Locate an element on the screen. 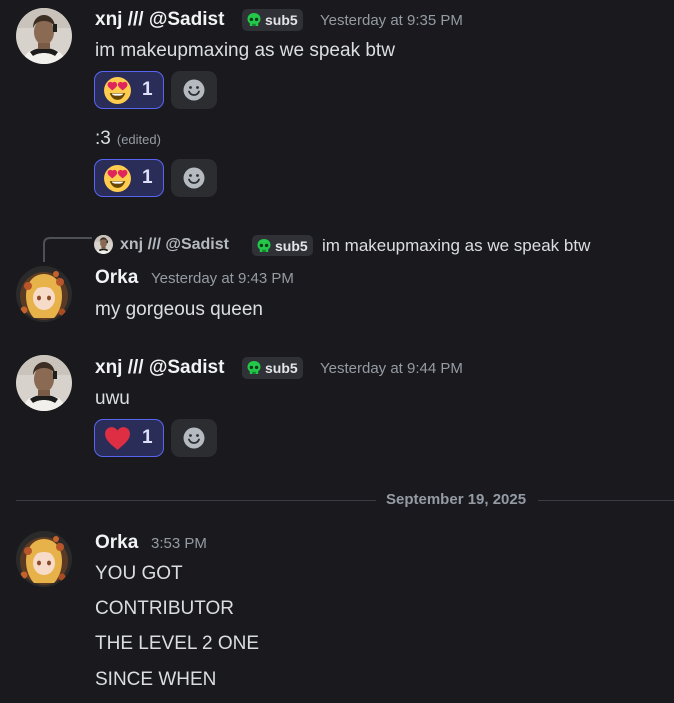  reaction-red-heart: 1 is located at coordinates (129, 438).